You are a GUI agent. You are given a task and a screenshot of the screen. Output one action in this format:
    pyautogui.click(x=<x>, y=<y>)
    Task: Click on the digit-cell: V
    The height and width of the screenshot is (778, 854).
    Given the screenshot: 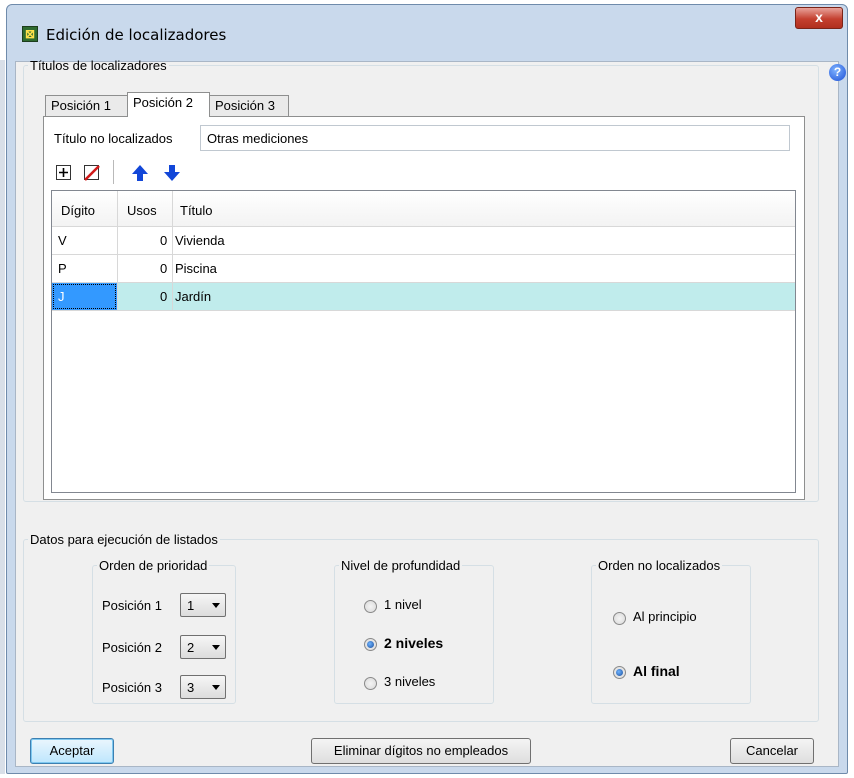 What is the action you would take?
    pyautogui.click(x=62, y=240)
    